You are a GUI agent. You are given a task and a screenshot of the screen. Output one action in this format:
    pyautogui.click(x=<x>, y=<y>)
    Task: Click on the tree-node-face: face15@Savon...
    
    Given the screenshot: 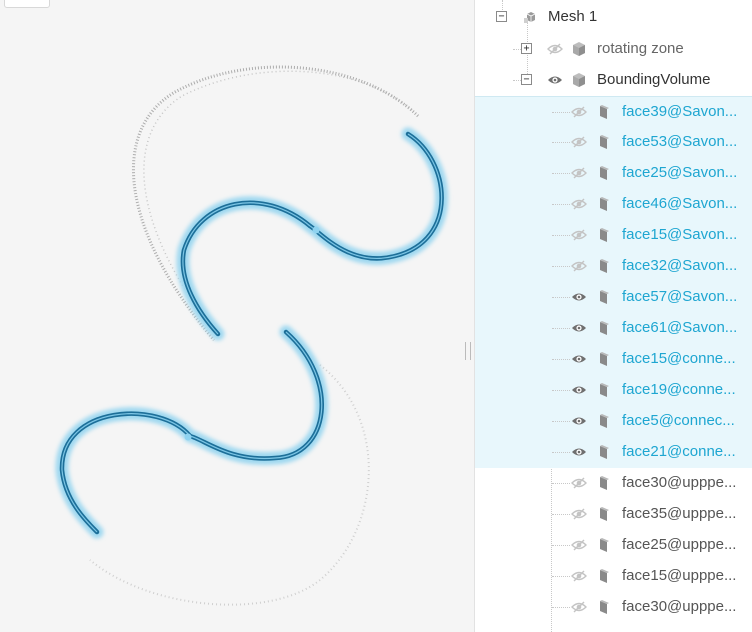 What is the action you would take?
    pyautogui.click(x=613, y=235)
    